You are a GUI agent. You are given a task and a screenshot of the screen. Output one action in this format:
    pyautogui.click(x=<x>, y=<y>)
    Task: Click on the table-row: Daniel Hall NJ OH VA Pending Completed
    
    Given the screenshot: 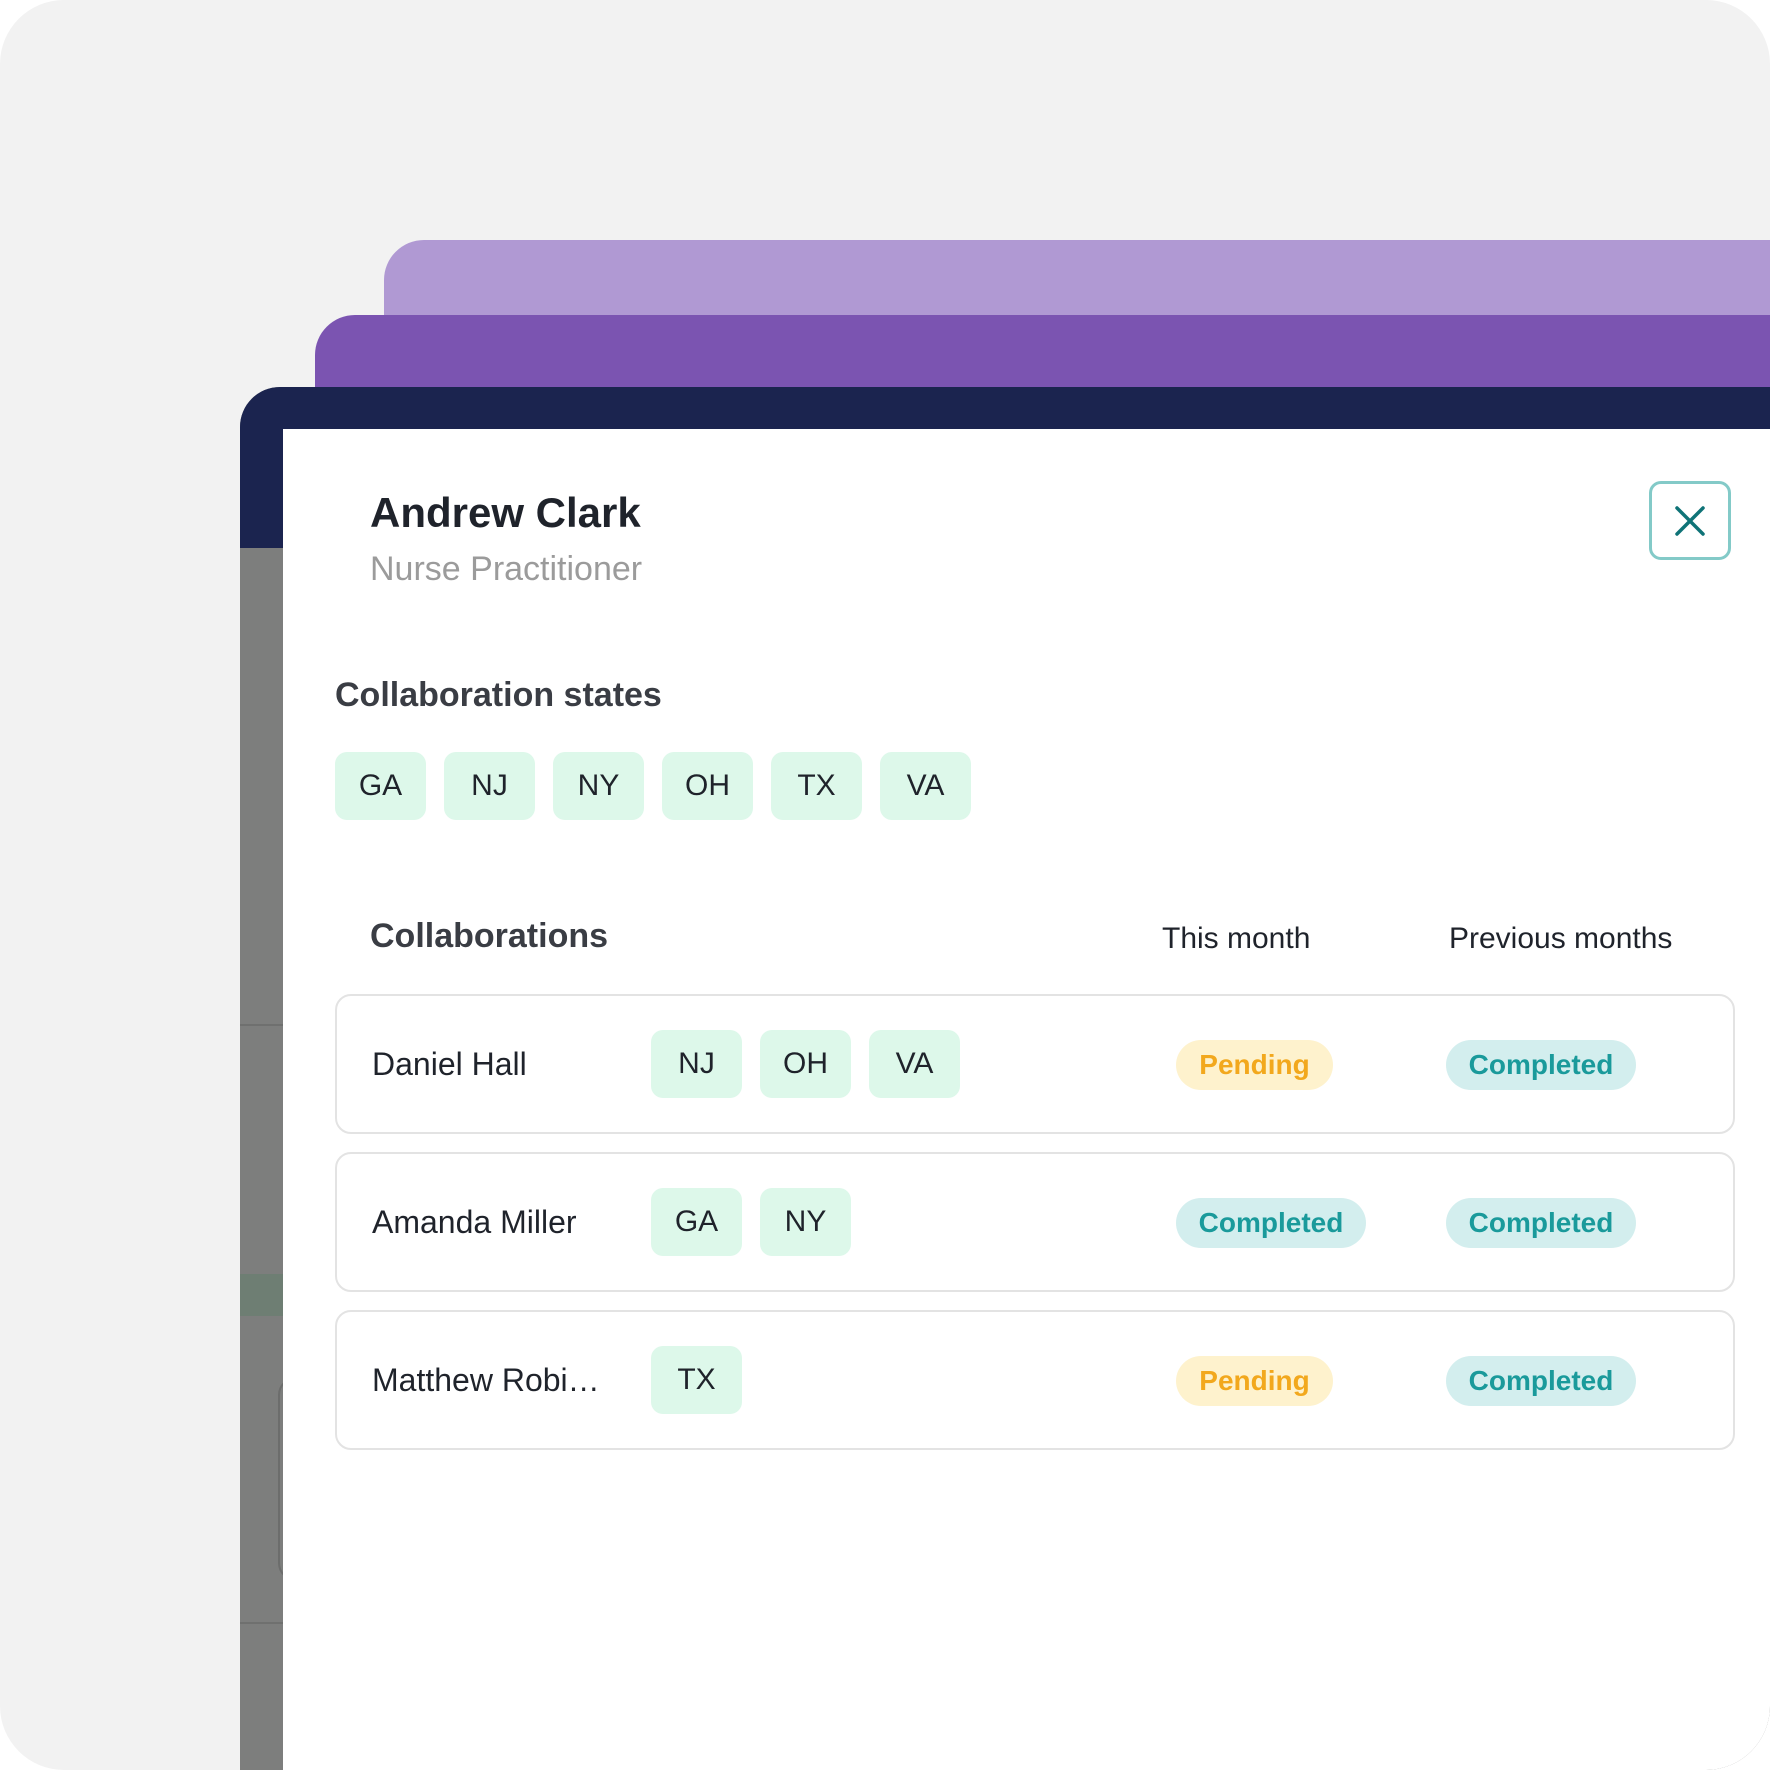 What is the action you would take?
    pyautogui.click(x=1035, y=1064)
    